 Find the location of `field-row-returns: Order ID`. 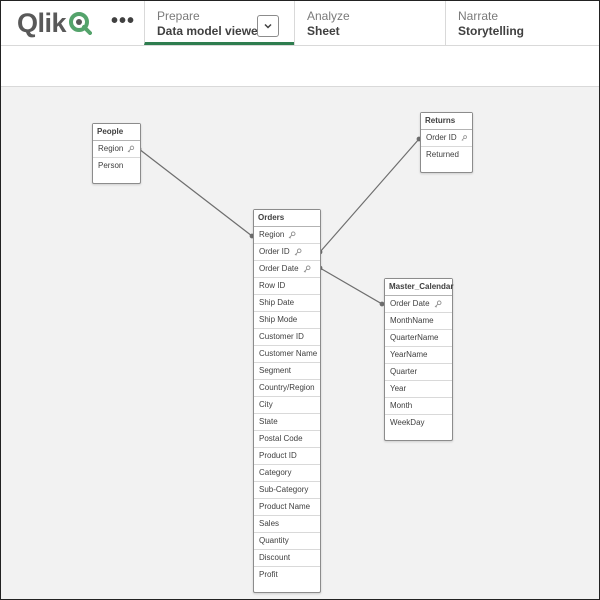

field-row-returns: Order ID is located at coordinates (446, 138).